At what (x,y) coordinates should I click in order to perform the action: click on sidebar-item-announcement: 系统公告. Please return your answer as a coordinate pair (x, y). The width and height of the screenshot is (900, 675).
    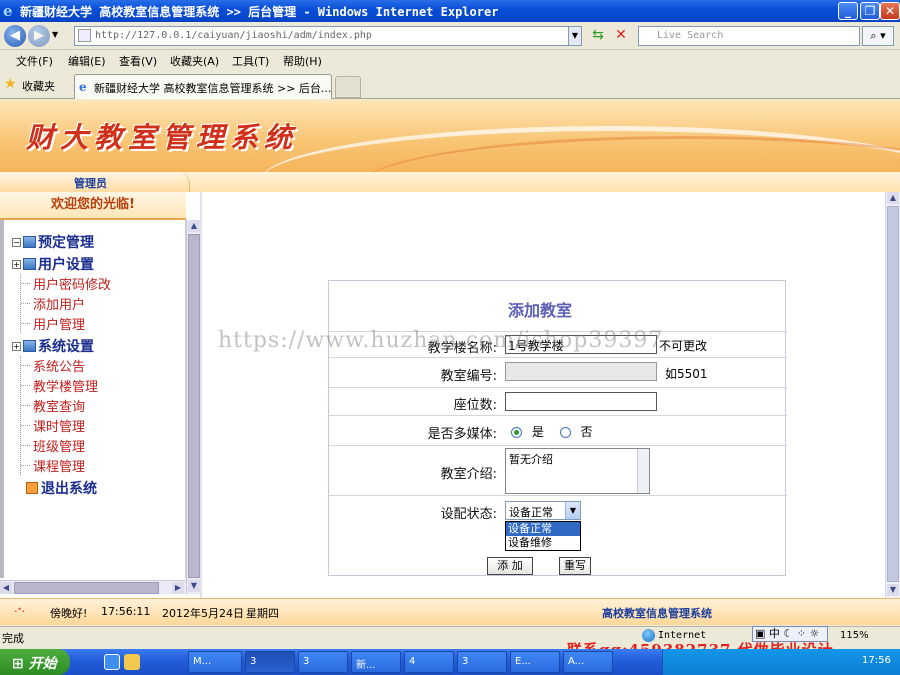
    Looking at the image, I should click on (52, 365).